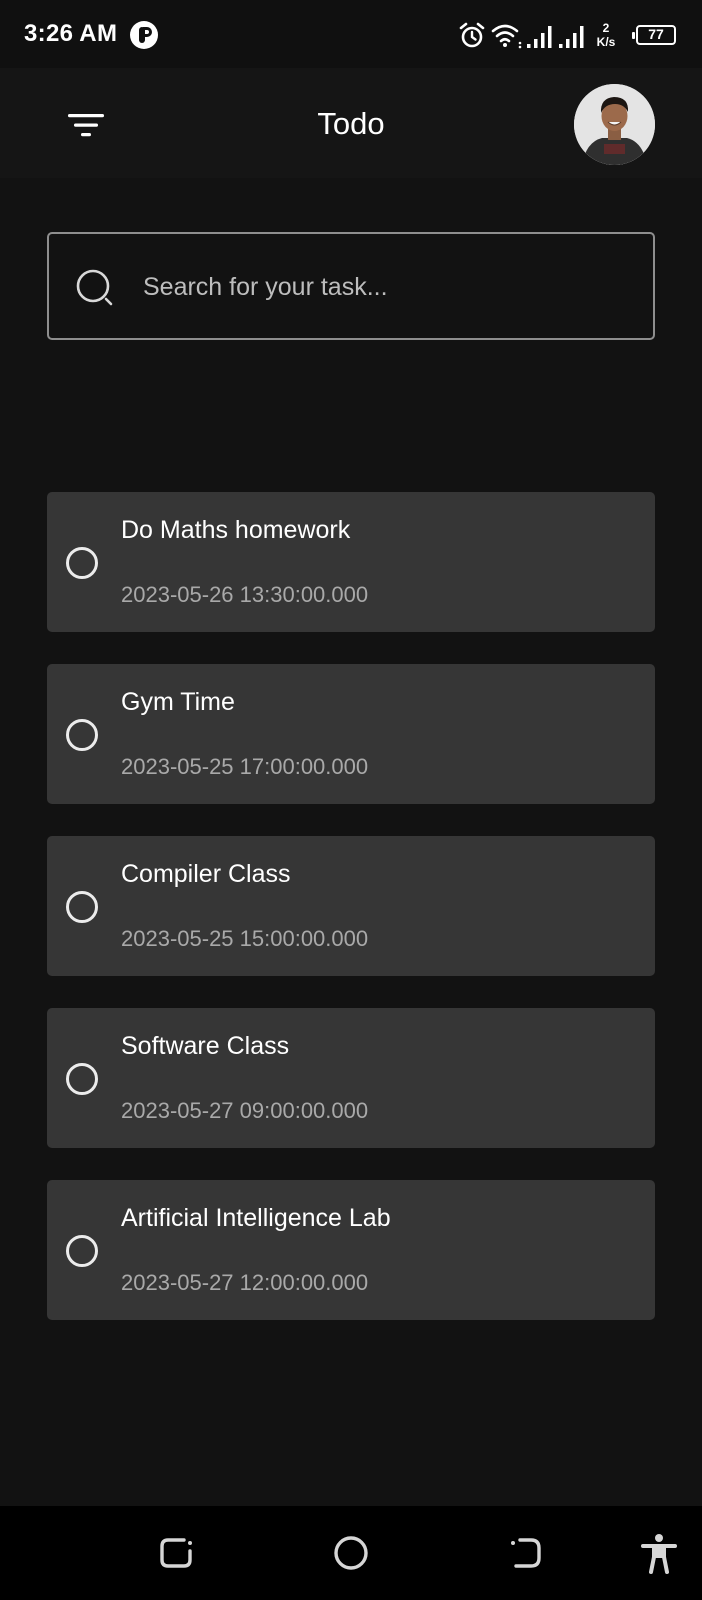  Describe the element at coordinates (245, 1282) in the screenshot. I see `task-datetime: 2023-05-27 12:00:00.000` at that location.